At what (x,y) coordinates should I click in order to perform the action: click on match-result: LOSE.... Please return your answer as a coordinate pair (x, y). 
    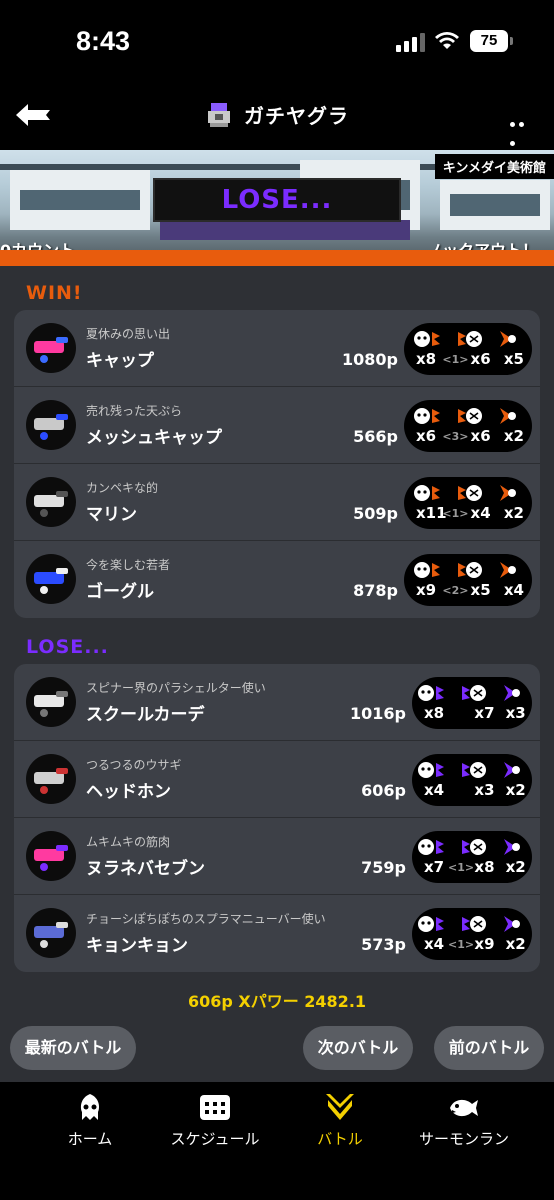
    Looking at the image, I should click on (277, 200).